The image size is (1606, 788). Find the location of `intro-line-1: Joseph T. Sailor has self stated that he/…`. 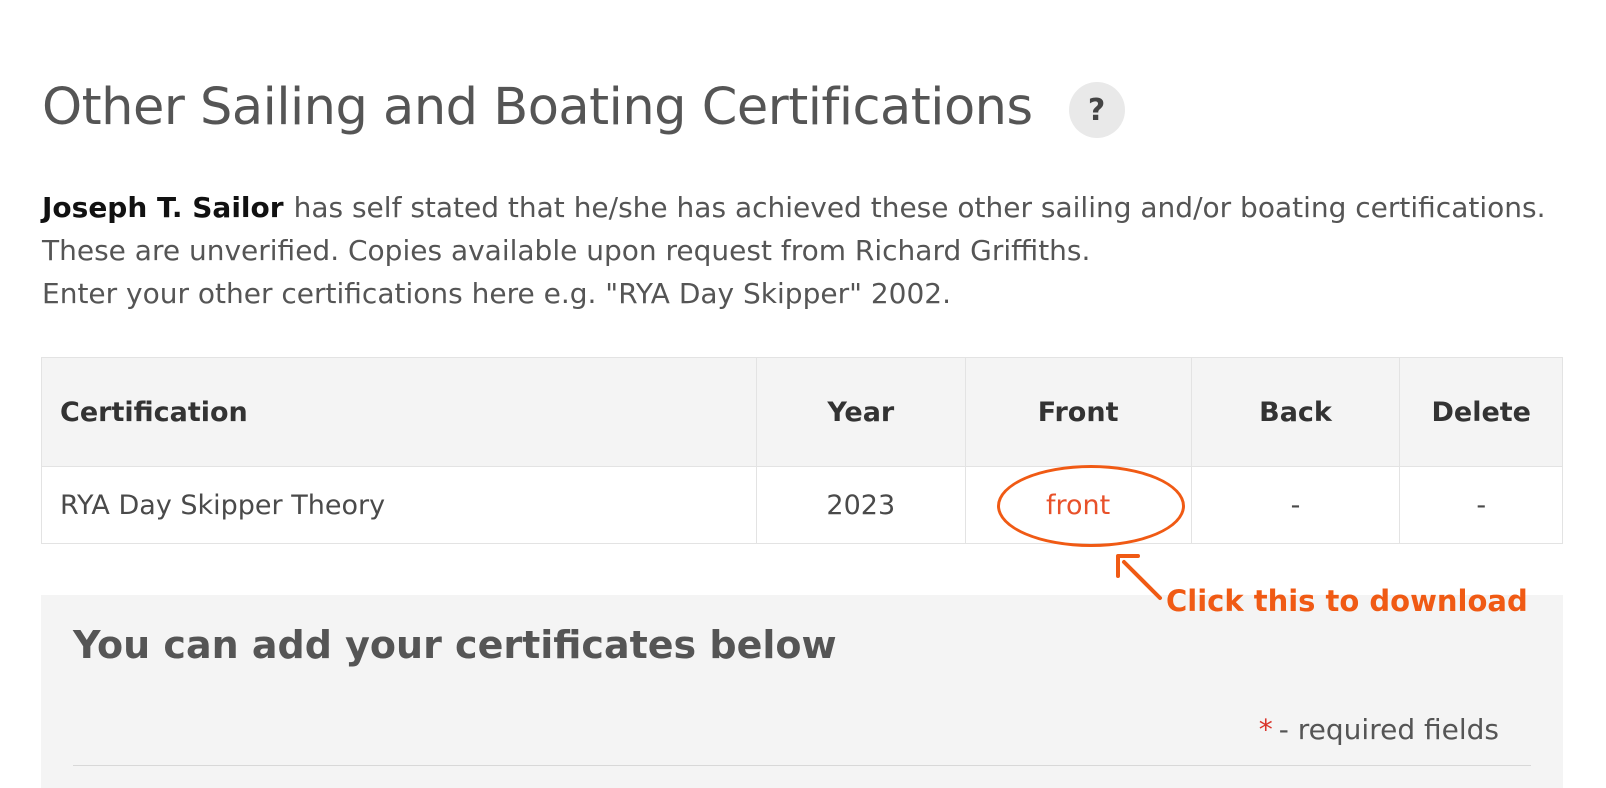

intro-line-1: Joseph T. Sailor has self stated that he/… is located at coordinates (817, 207).